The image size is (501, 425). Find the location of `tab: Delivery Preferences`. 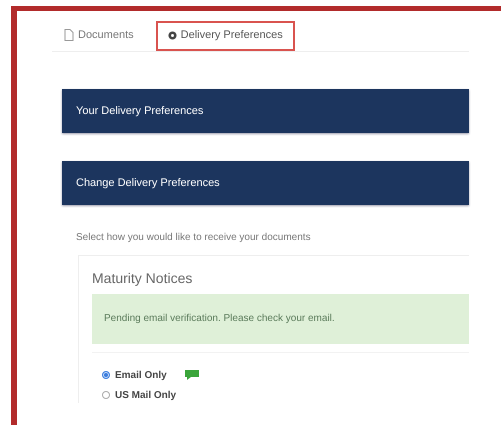

tab: Delivery Preferences is located at coordinates (225, 36).